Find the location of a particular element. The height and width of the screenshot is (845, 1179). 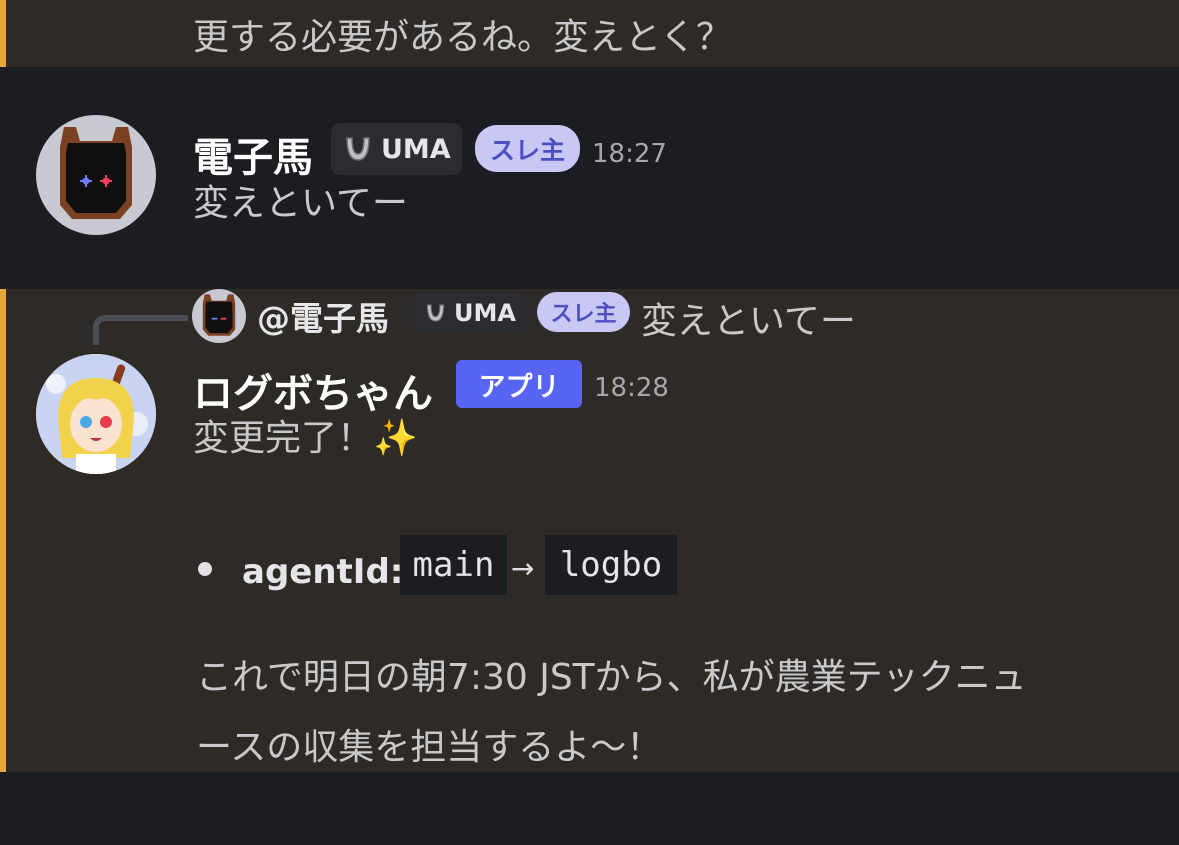

bullet-dot is located at coordinates (205, 569).